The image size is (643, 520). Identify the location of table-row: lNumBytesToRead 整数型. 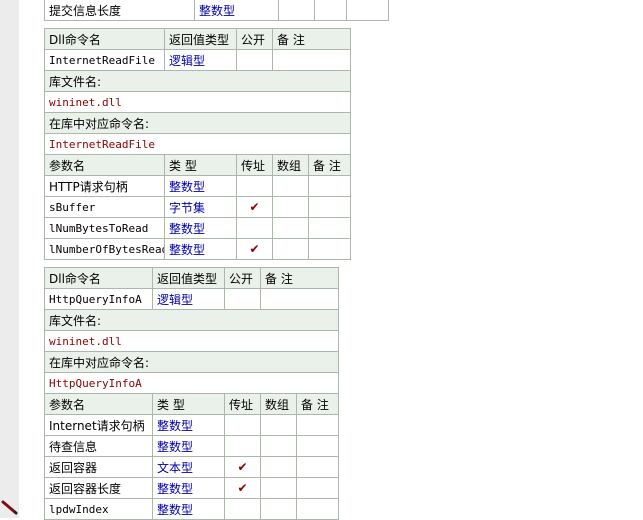
(198, 228).